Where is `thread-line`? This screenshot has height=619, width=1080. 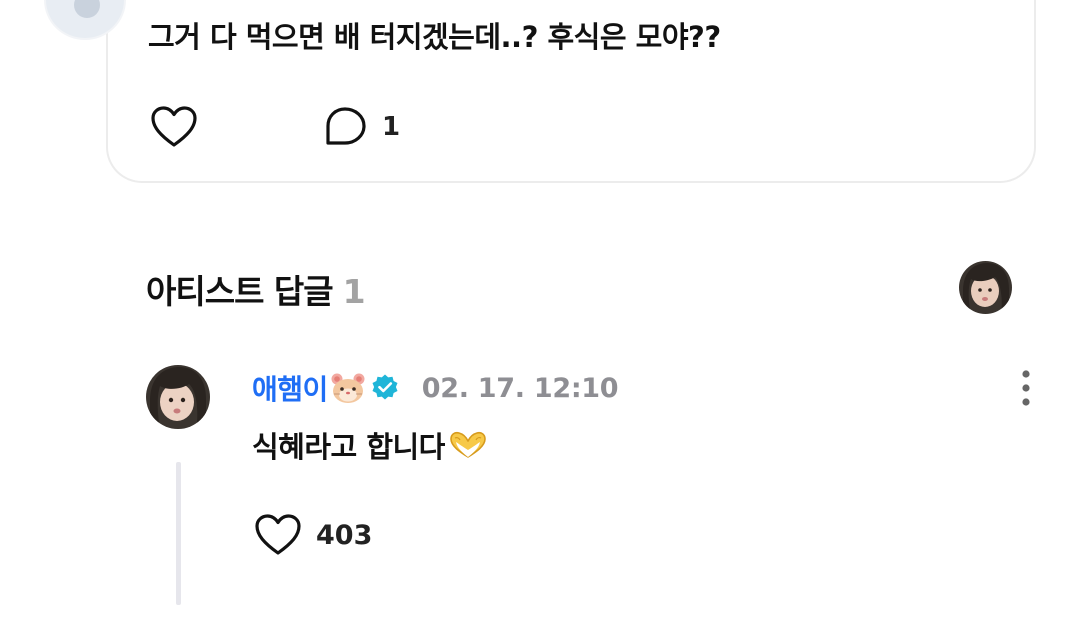
thread-line is located at coordinates (178, 533).